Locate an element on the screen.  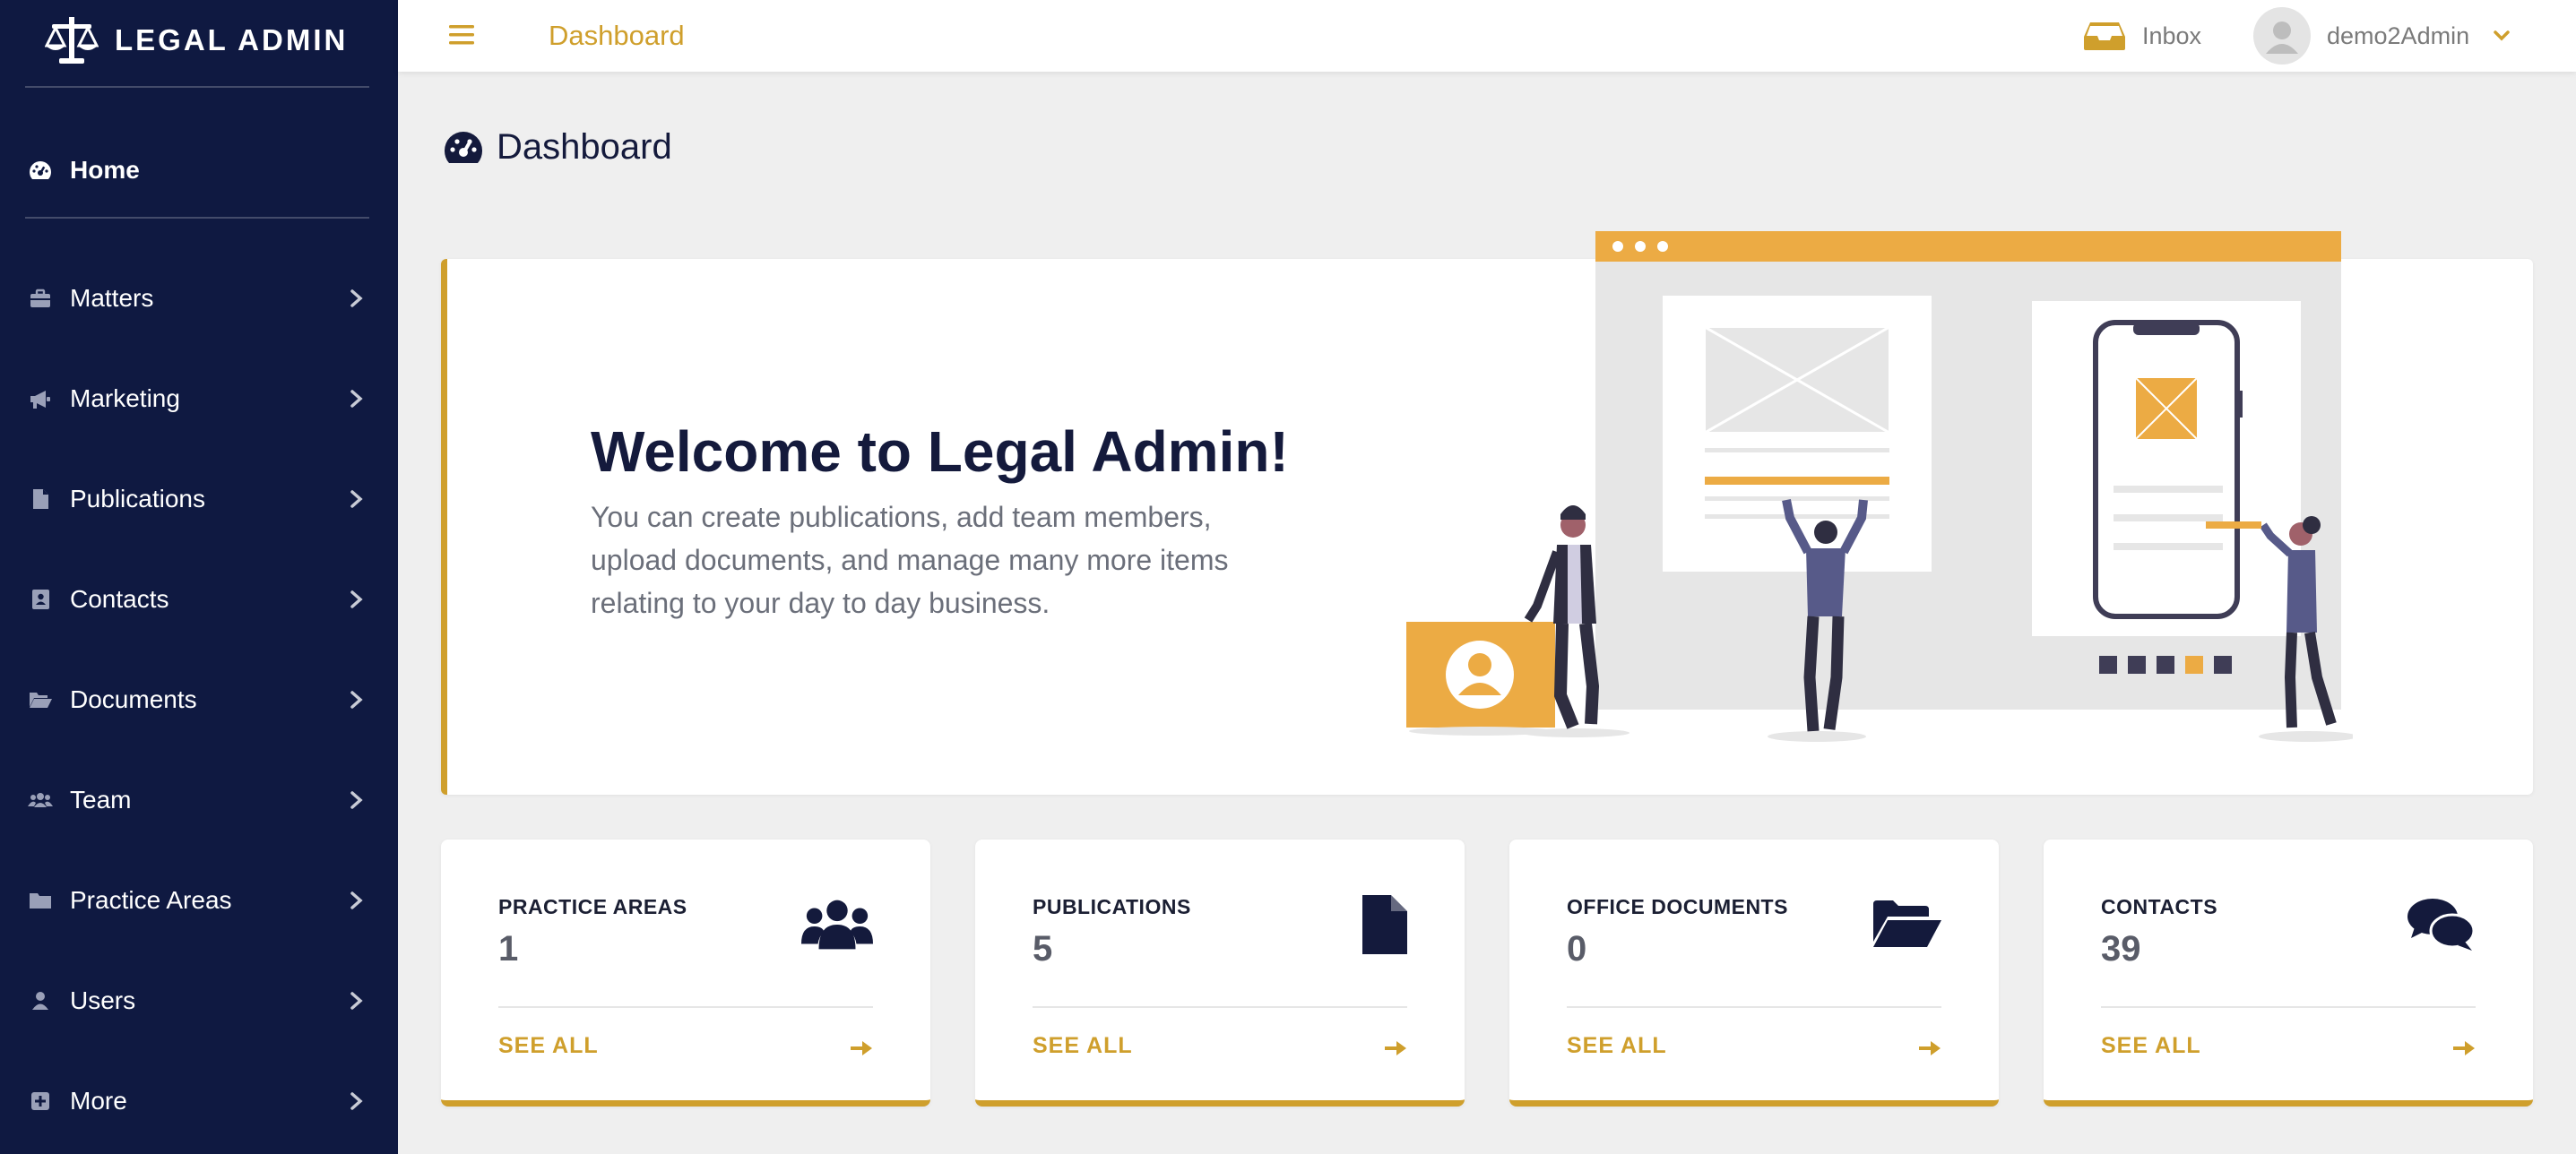
sidebar-item-contacts: Contacts is located at coordinates (197, 599).